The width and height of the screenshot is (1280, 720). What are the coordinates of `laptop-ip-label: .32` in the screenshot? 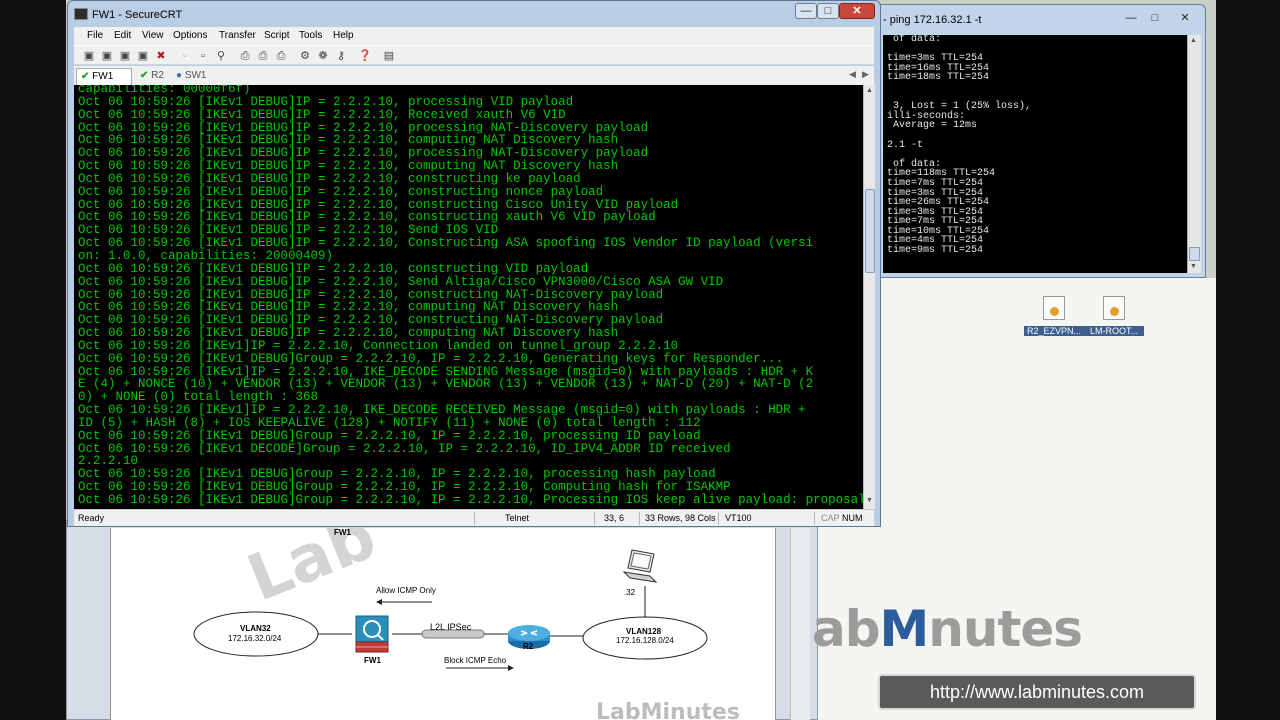 It's located at (630, 592).